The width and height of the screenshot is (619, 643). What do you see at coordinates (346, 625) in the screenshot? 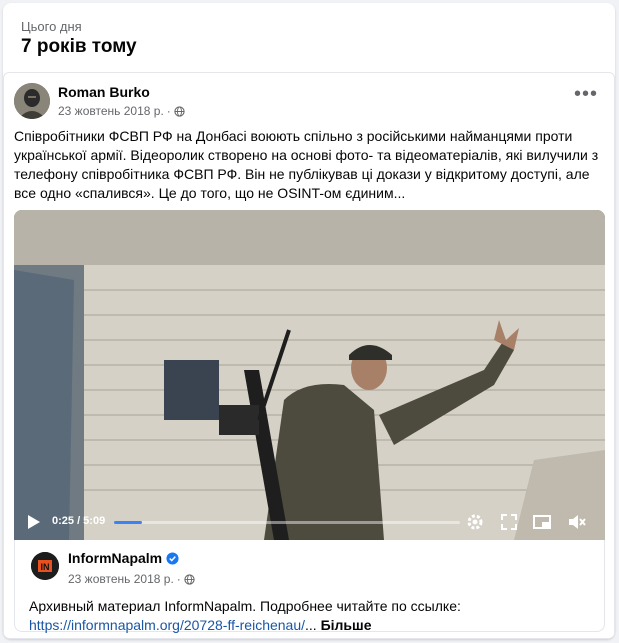
I see `see-more-link: Більше` at bounding box center [346, 625].